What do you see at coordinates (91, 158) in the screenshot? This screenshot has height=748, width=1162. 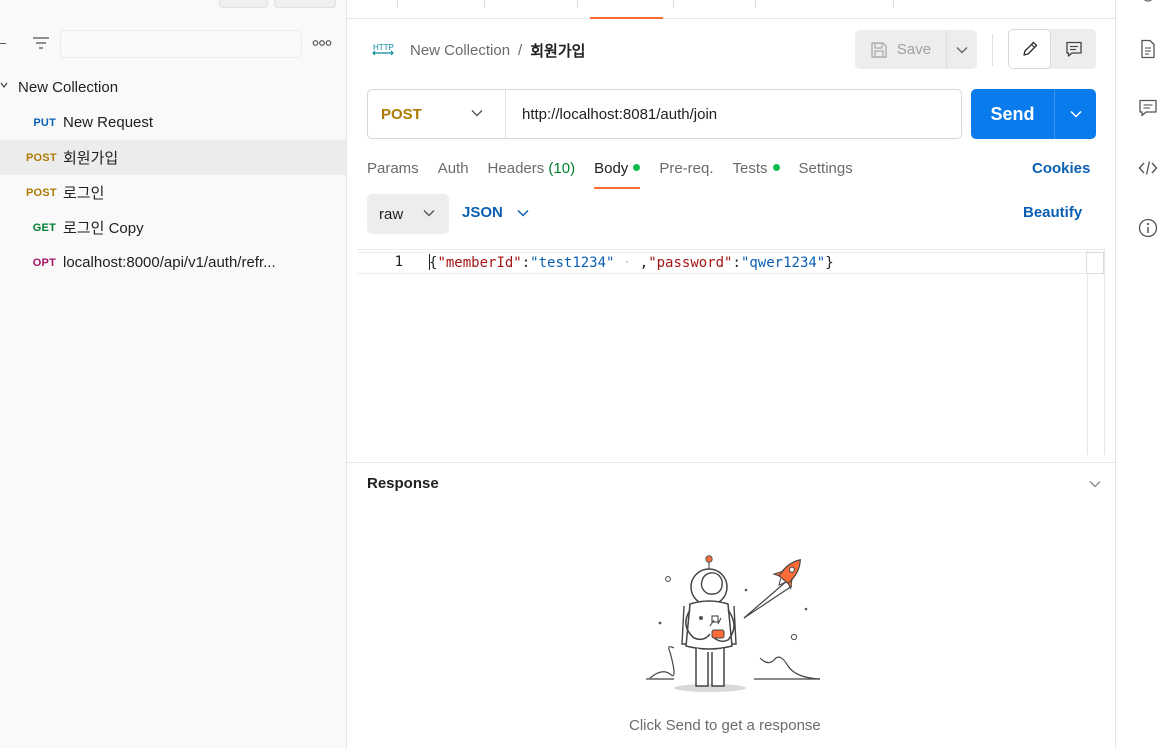 I see `request-name: 회원가입` at bounding box center [91, 158].